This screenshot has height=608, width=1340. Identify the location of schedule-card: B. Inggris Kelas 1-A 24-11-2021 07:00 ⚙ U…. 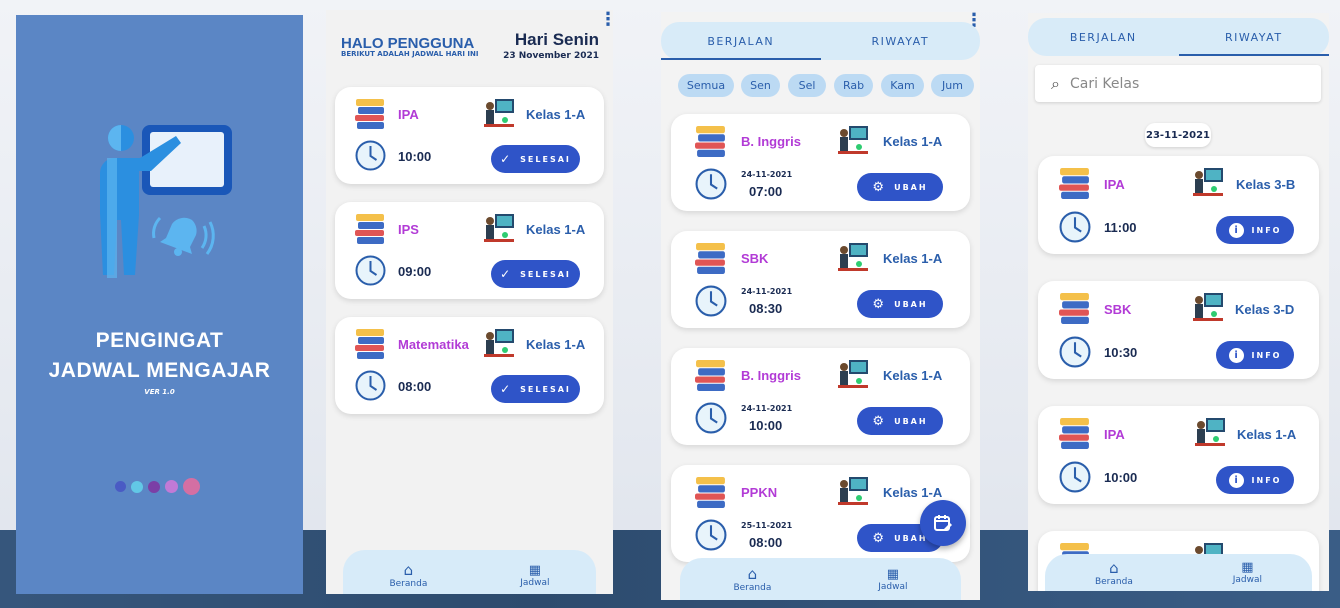
(820, 162).